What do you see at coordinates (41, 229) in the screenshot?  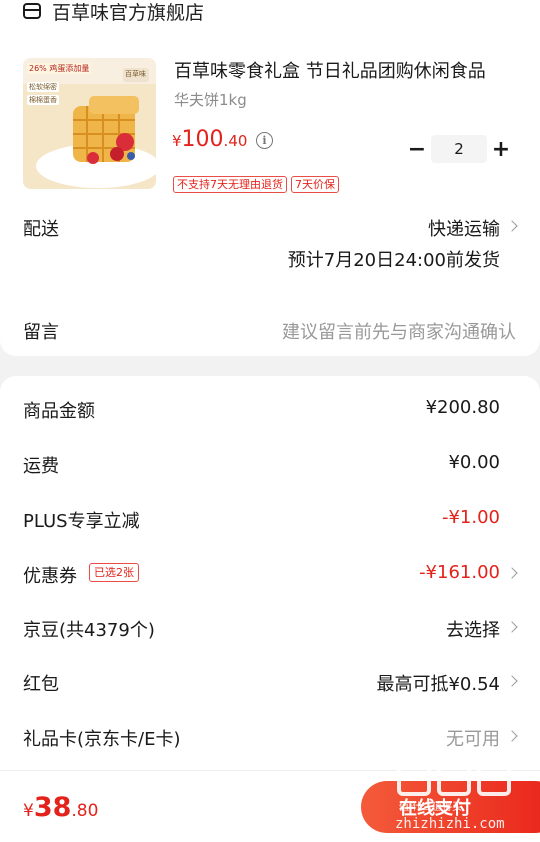 I see `delivery-label: 配送` at bounding box center [41, 229].